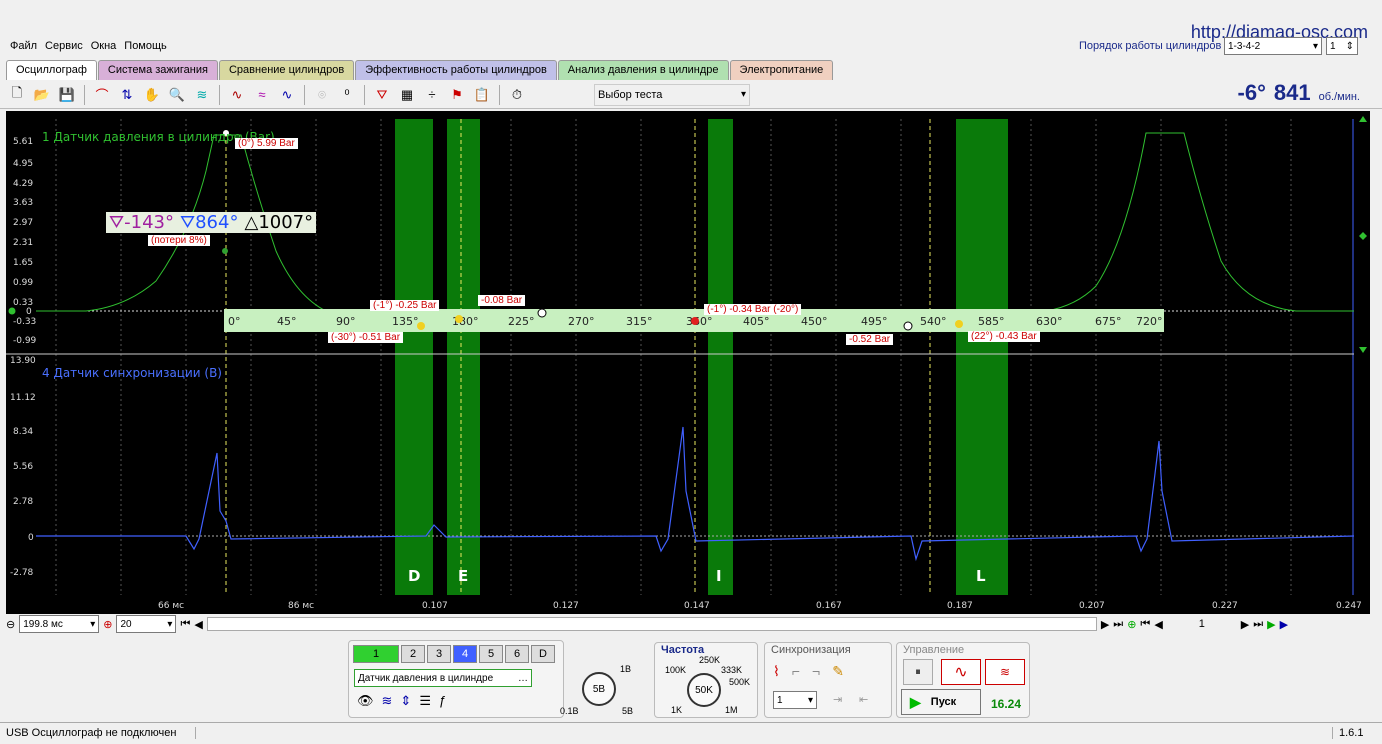 Image resolution: width=1382 pixels, height=744 pixels. What do you see at coordinates (198, 624) in the screenshot?
I see `prev-page-icon: ◀` at bounding box center [198, 624].